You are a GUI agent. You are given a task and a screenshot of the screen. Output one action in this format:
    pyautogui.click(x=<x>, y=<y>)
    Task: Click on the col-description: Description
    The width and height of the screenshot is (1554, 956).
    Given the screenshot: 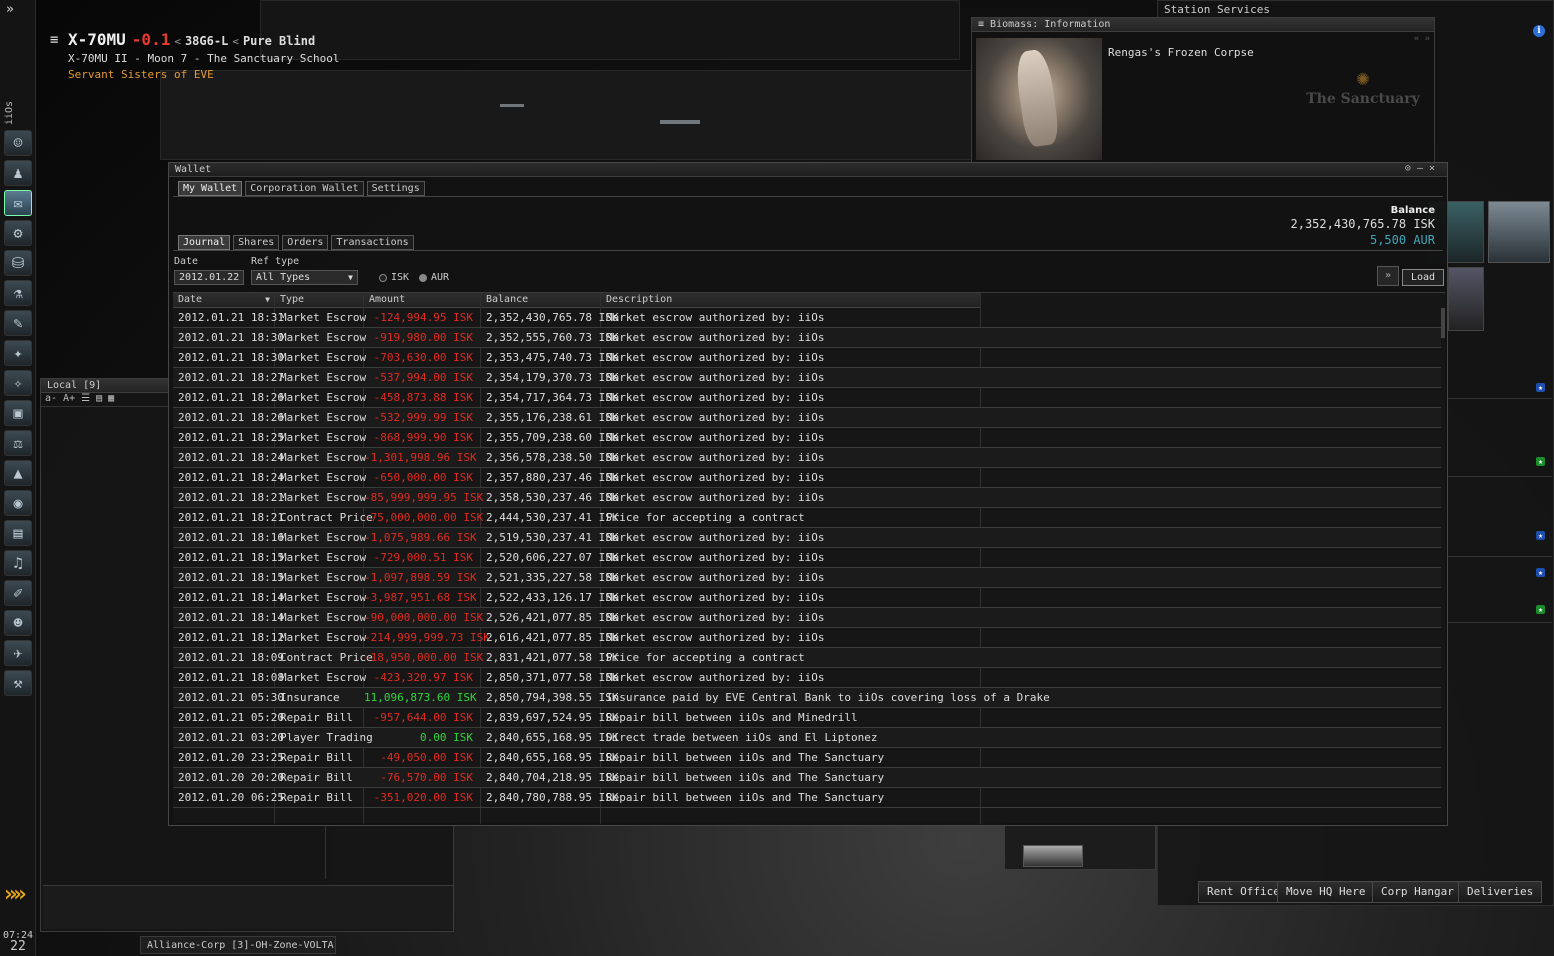 What is the action you would take?
    pyautogui.click(x=791, y=300)
    